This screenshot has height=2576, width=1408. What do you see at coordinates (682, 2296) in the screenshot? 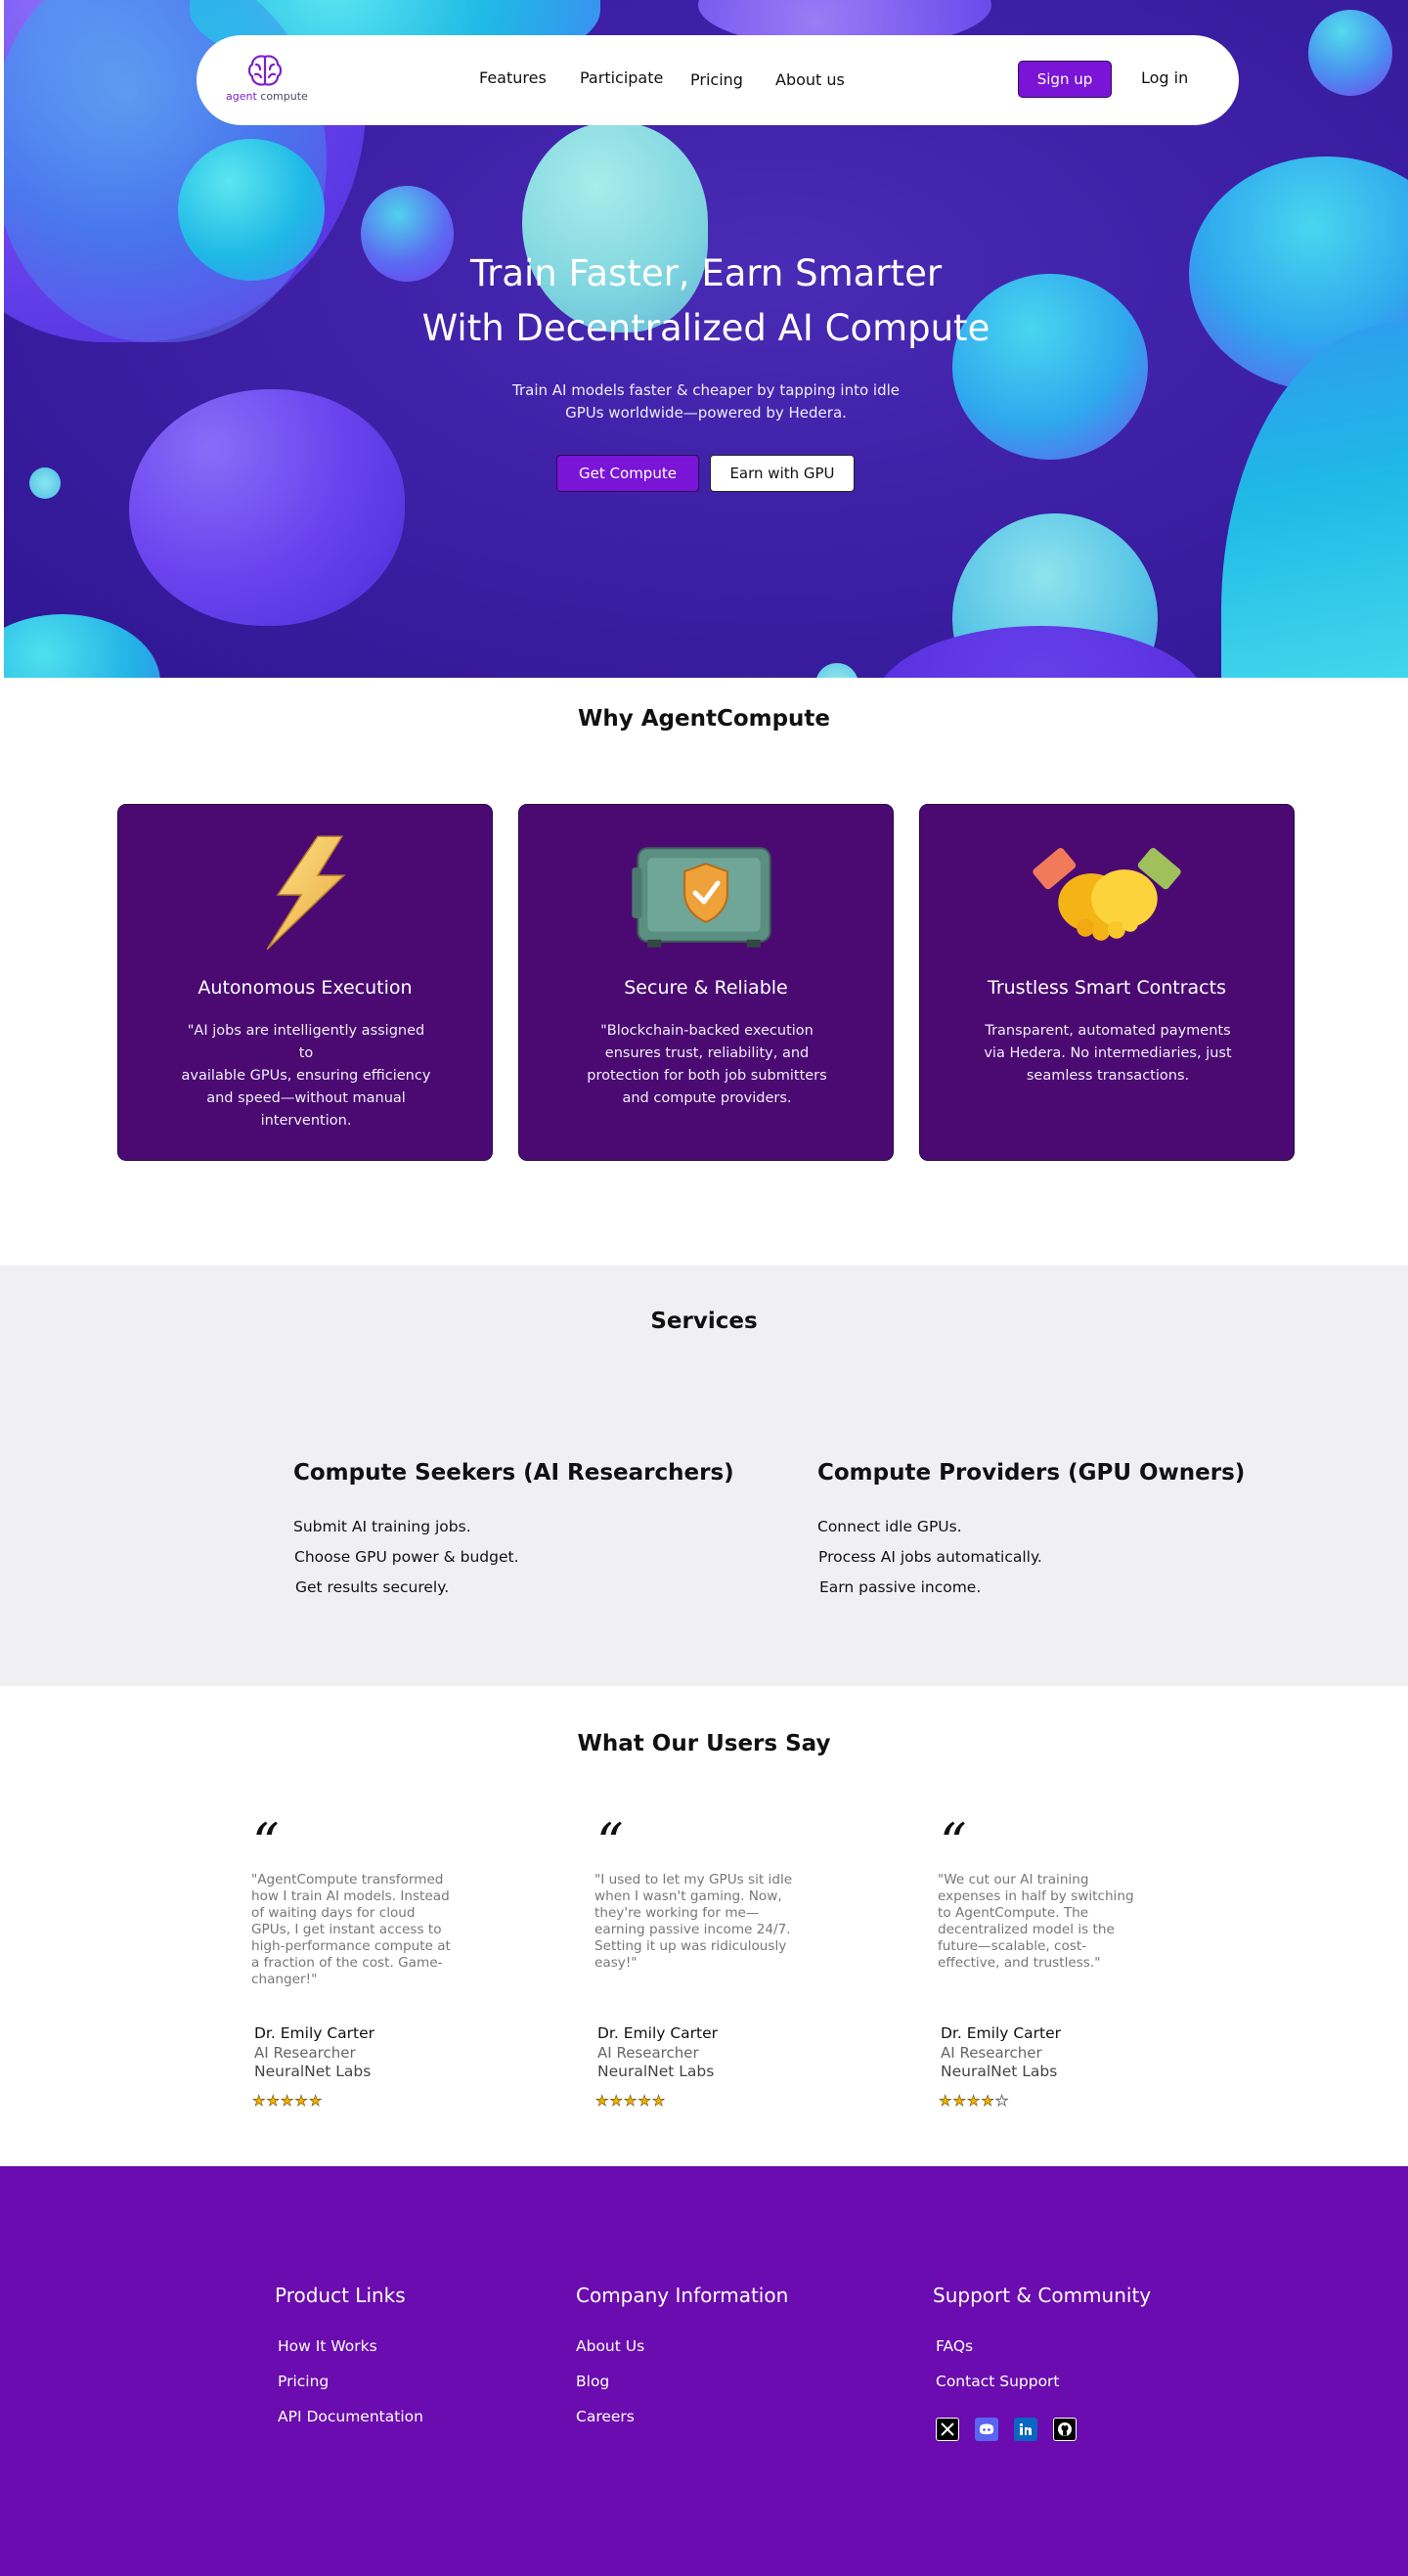
I see `footer-heading-company: Company Information` at bounding box center [682, 2296].